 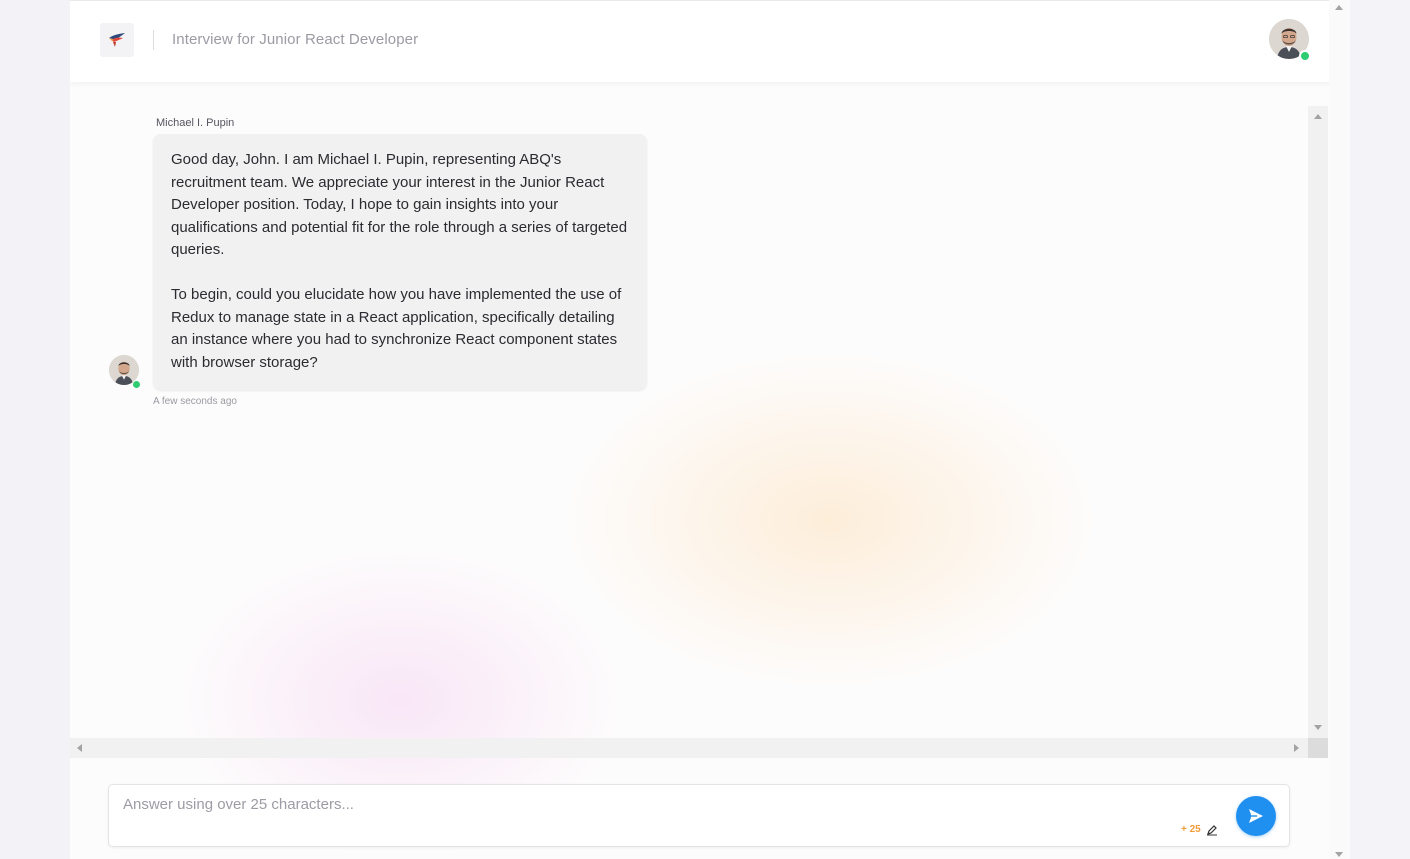 What do you see at coordinates (1339, 7) in the screenshot?
I see `page-scroll-up-arrow-icon` at bounding box center [1339, 7].